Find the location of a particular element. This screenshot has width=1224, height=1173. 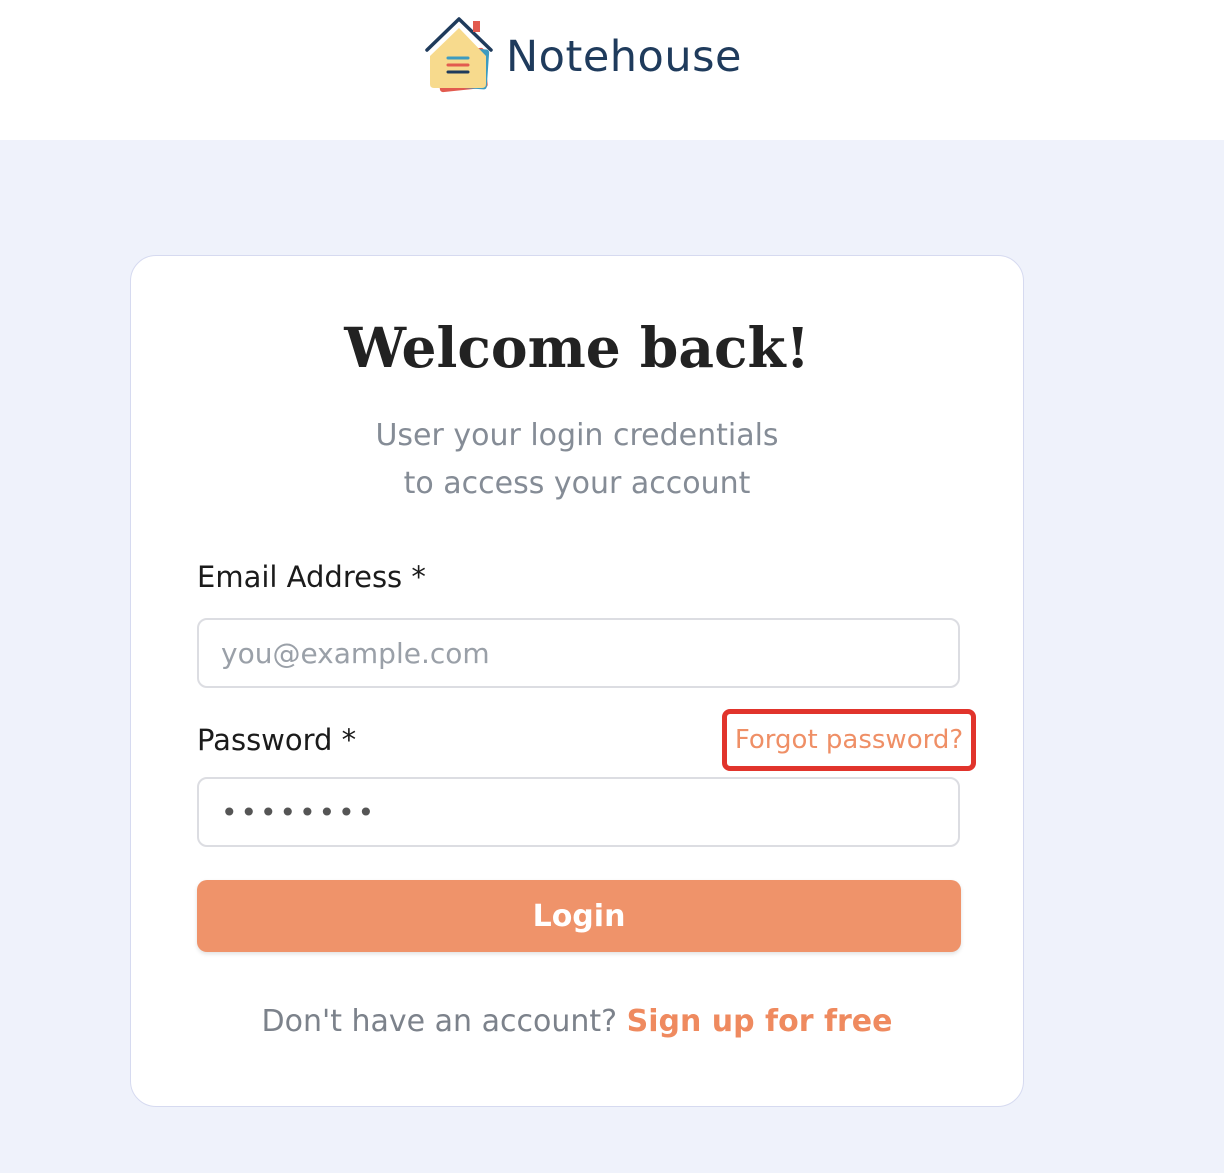

brand-logo-link: Notehouse is located at coordinates (583, 55).